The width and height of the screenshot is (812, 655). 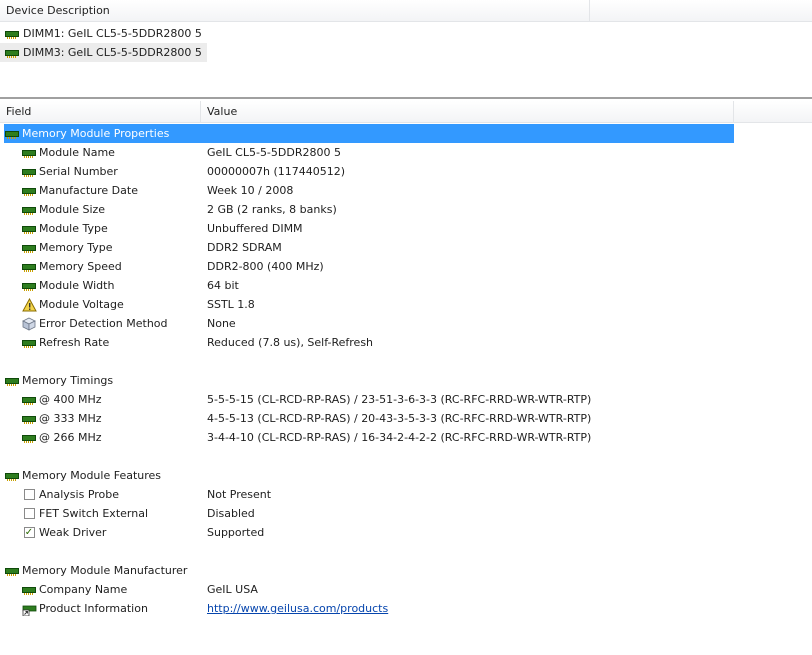 What do you see at coordinates (773, 111) in the screenshot?
I see `column-empty` at bounding box center [773, 111].